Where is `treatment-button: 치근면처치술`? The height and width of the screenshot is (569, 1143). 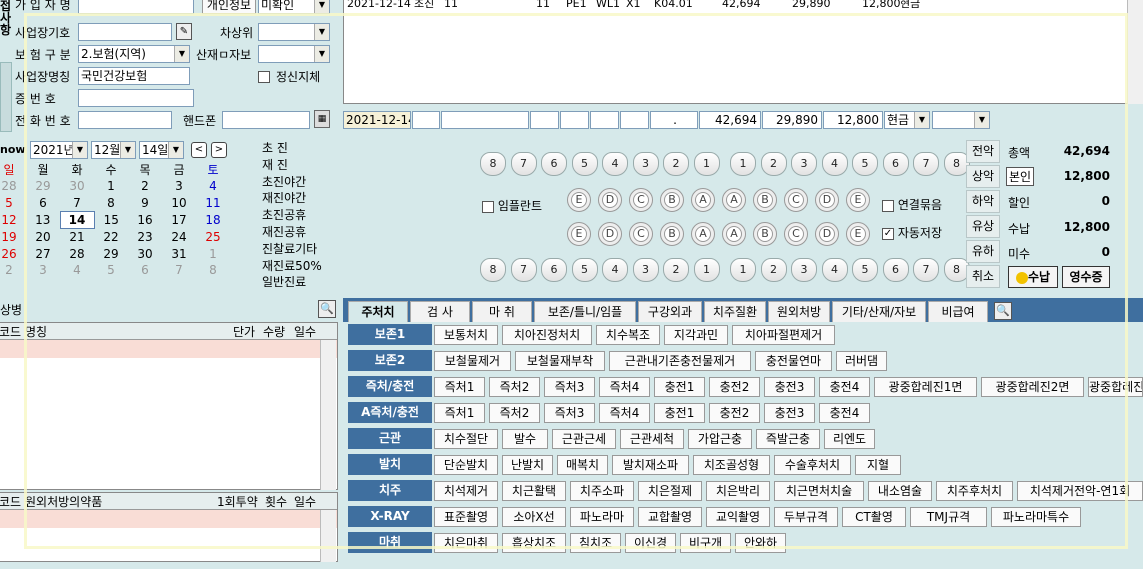 treatment-button: 치근면처치술 is located at coordinates (819, 491).